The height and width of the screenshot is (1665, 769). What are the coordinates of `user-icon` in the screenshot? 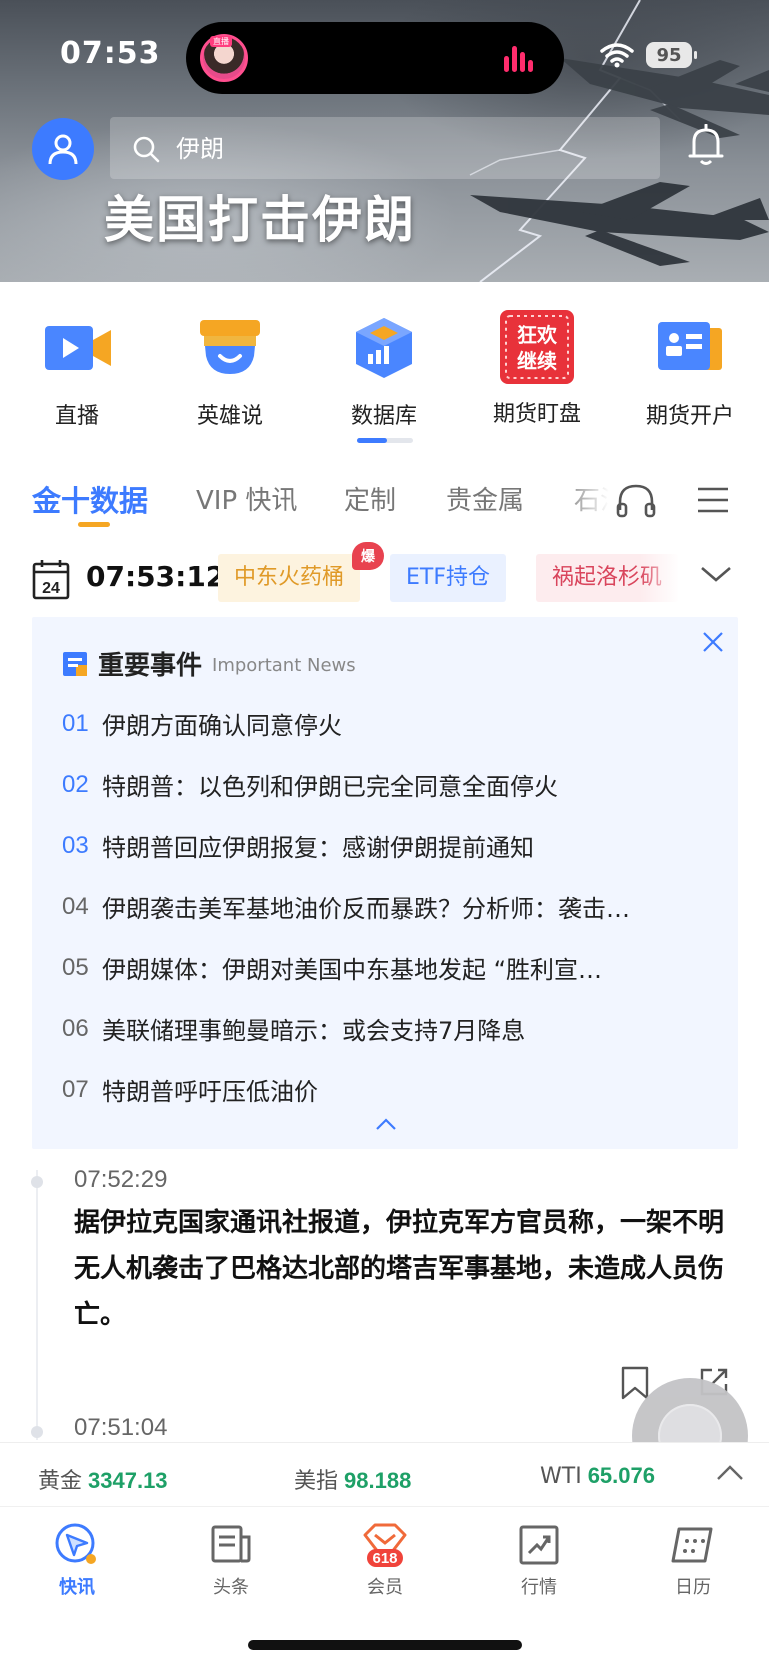 It's located at (63, 149).